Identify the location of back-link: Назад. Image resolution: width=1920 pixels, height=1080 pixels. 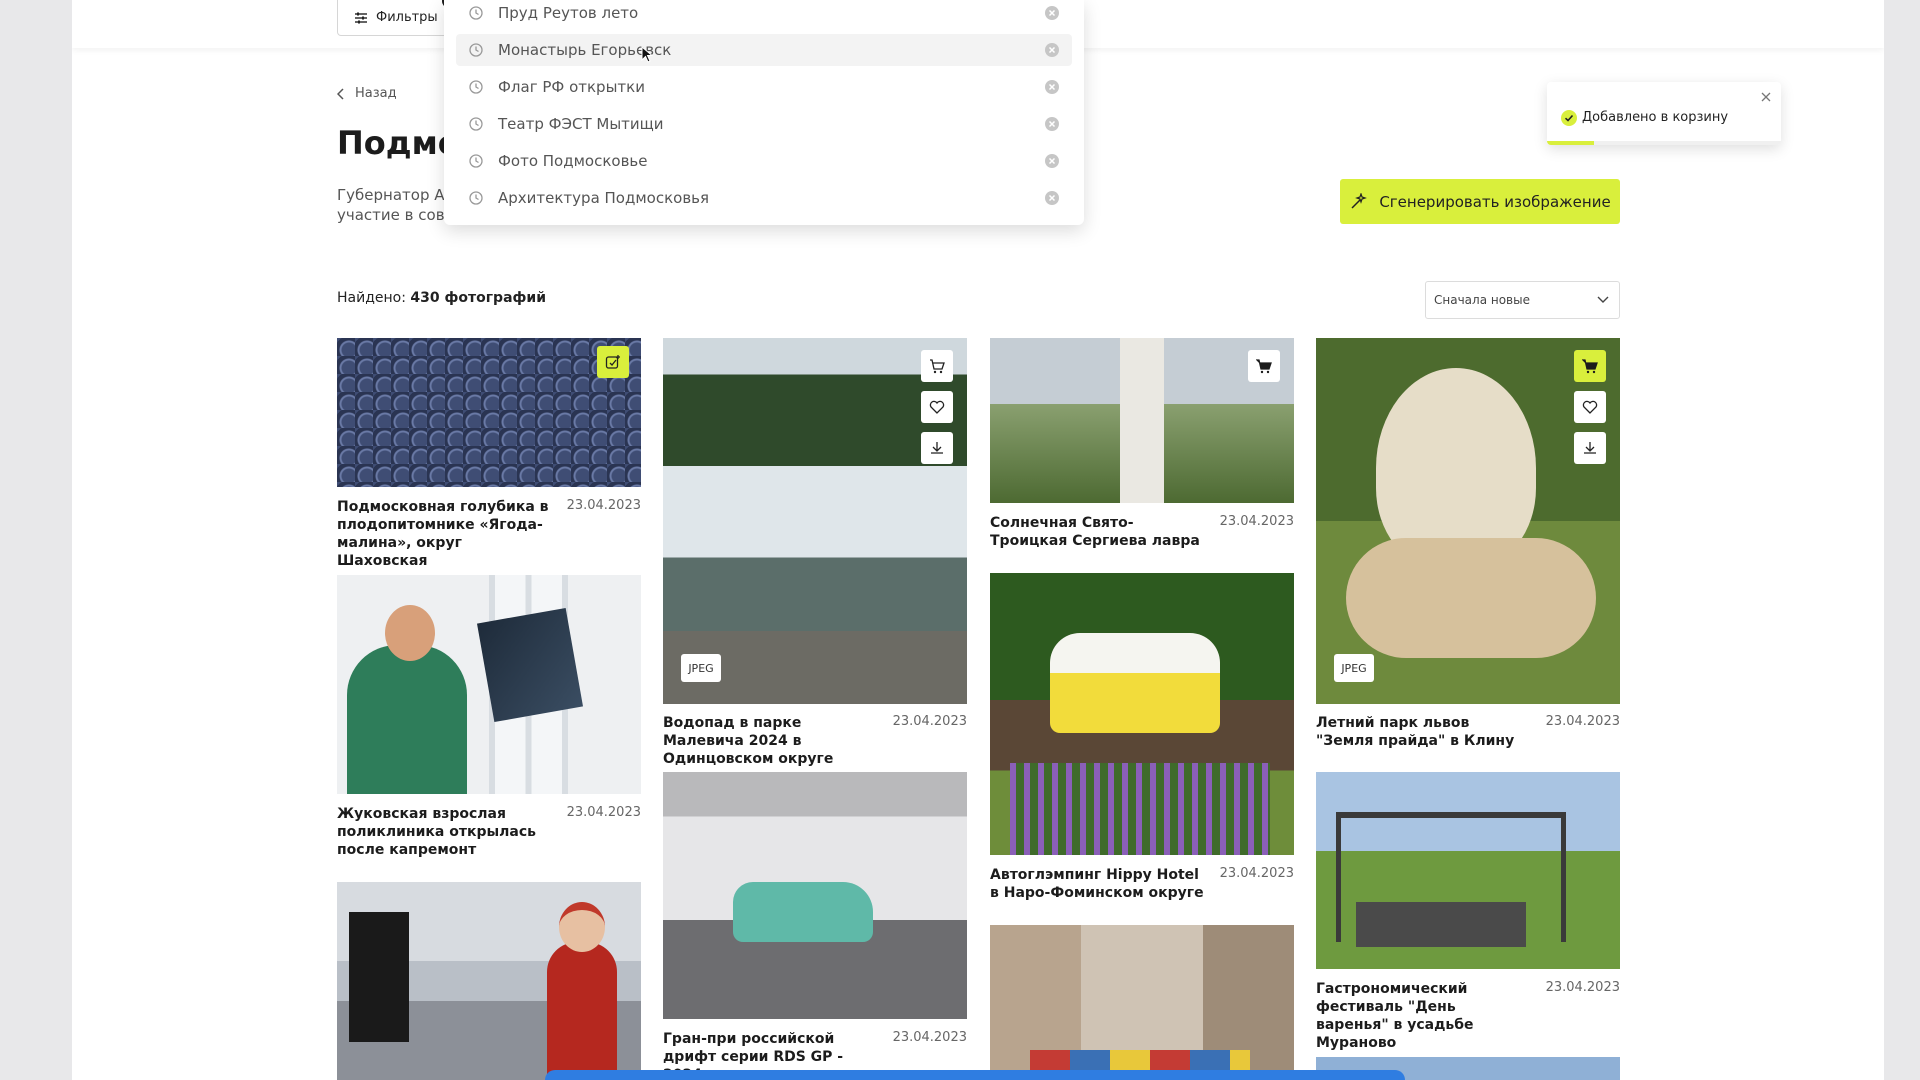
(367, 93).